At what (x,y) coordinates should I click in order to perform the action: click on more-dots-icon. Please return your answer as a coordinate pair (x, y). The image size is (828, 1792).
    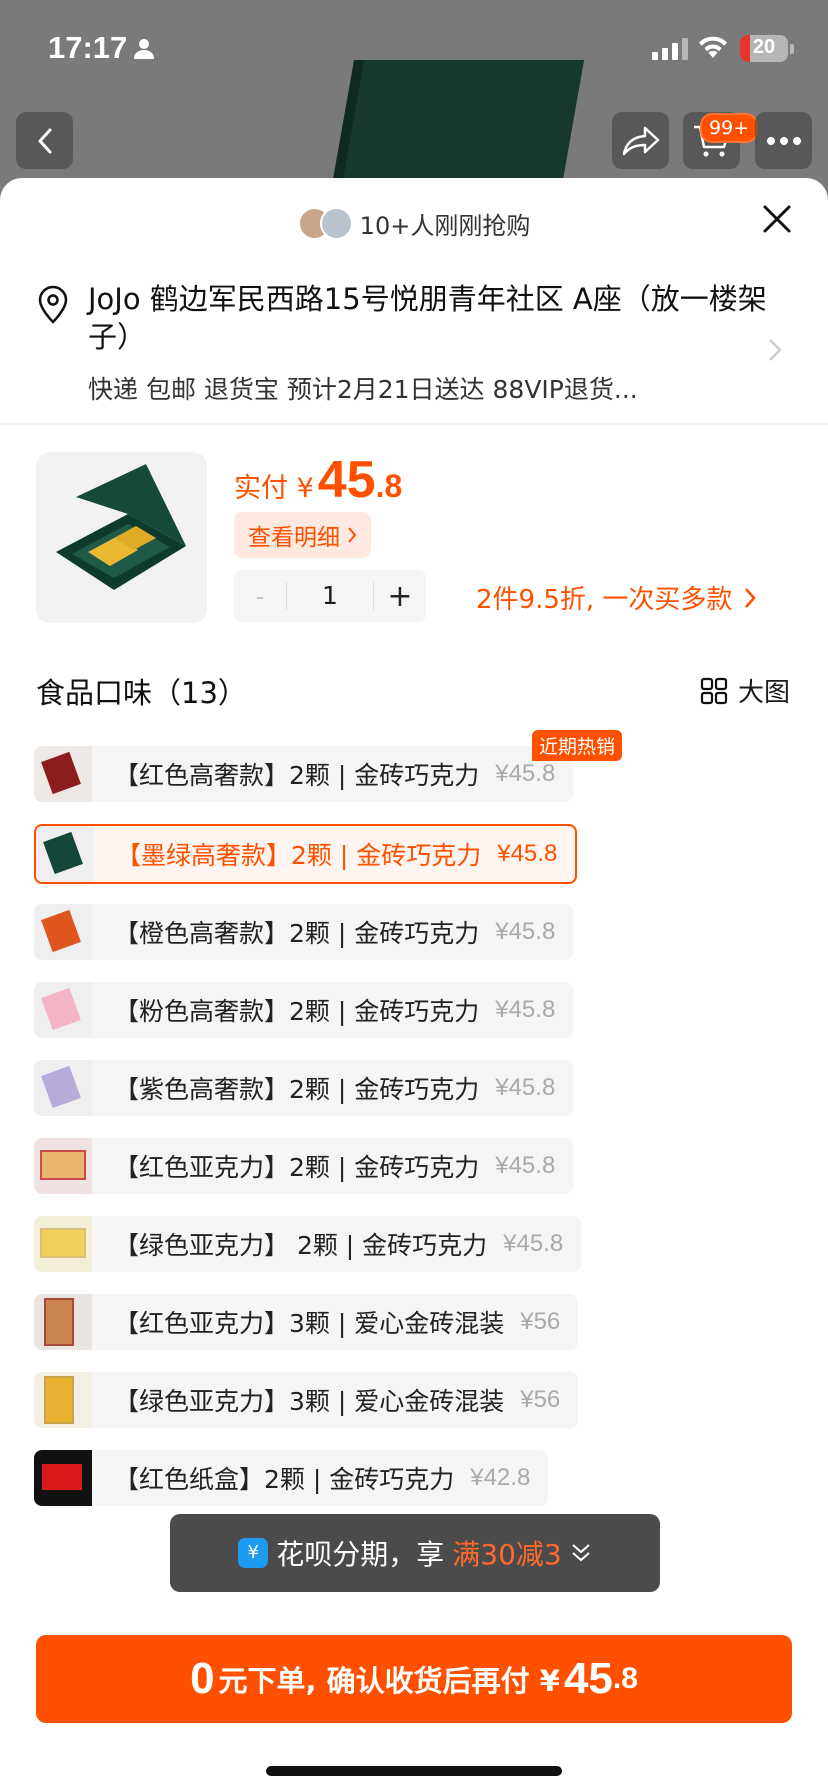
    Looking at the image, I should click on (783, 140).